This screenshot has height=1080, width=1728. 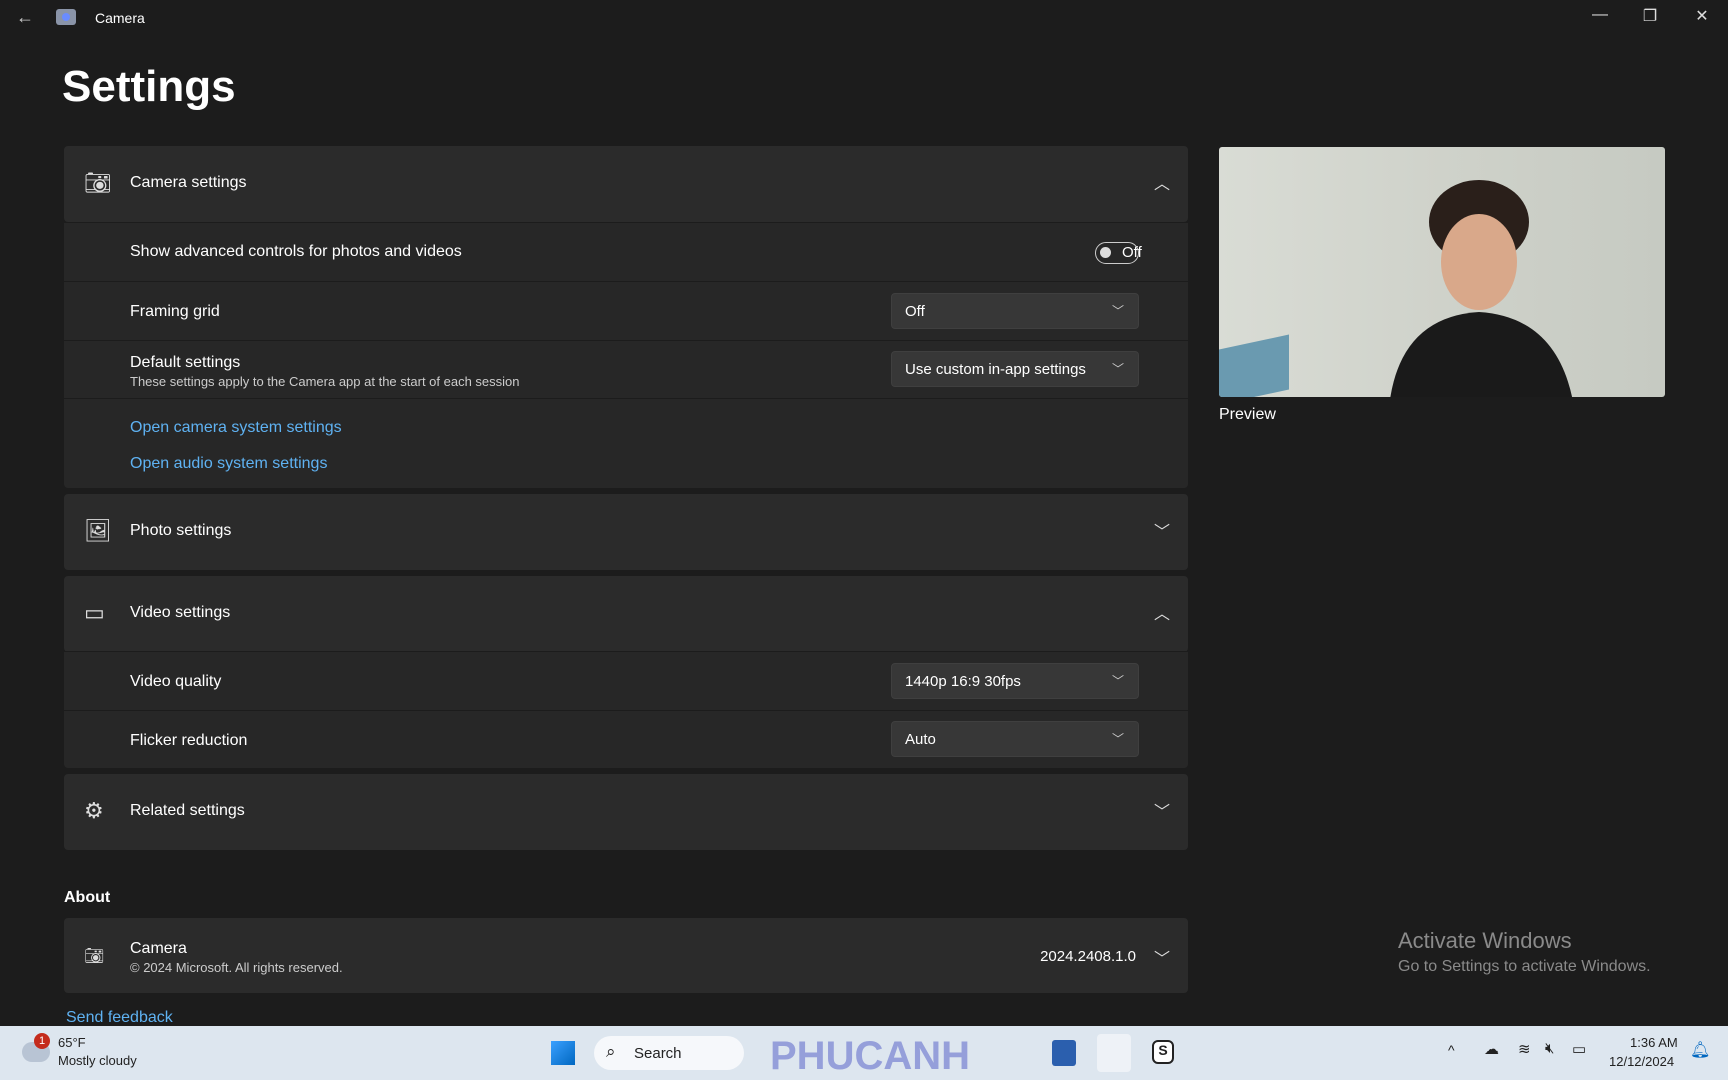 I want to click on video-quality-dropdown: 1440p 16:9 30fps ﹀, so click(x=1015, y=681).